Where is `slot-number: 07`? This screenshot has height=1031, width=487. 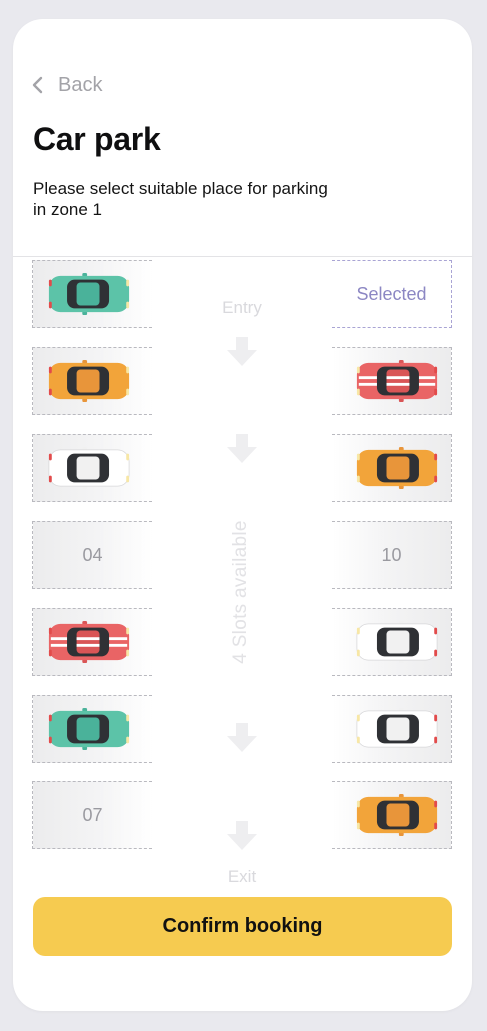 slot-number: 07 is located at coordinates (92, 814).